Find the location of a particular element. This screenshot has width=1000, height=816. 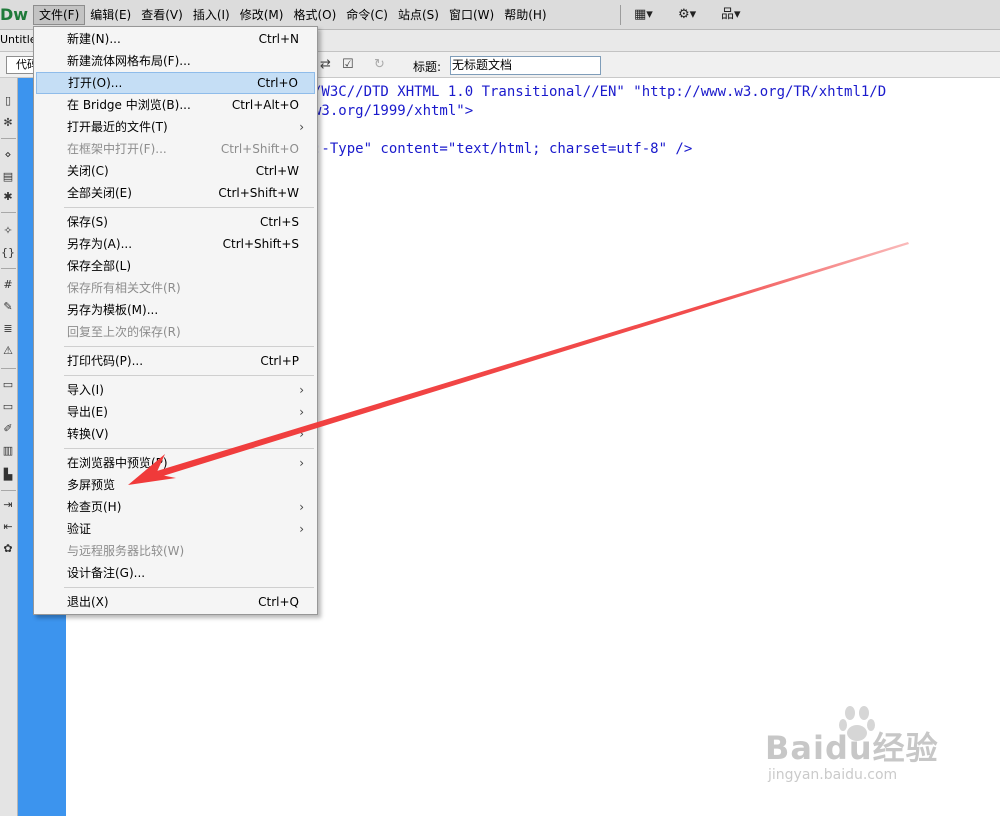

menu-item: 检查页(H) › is located at coordinates (175, 507).